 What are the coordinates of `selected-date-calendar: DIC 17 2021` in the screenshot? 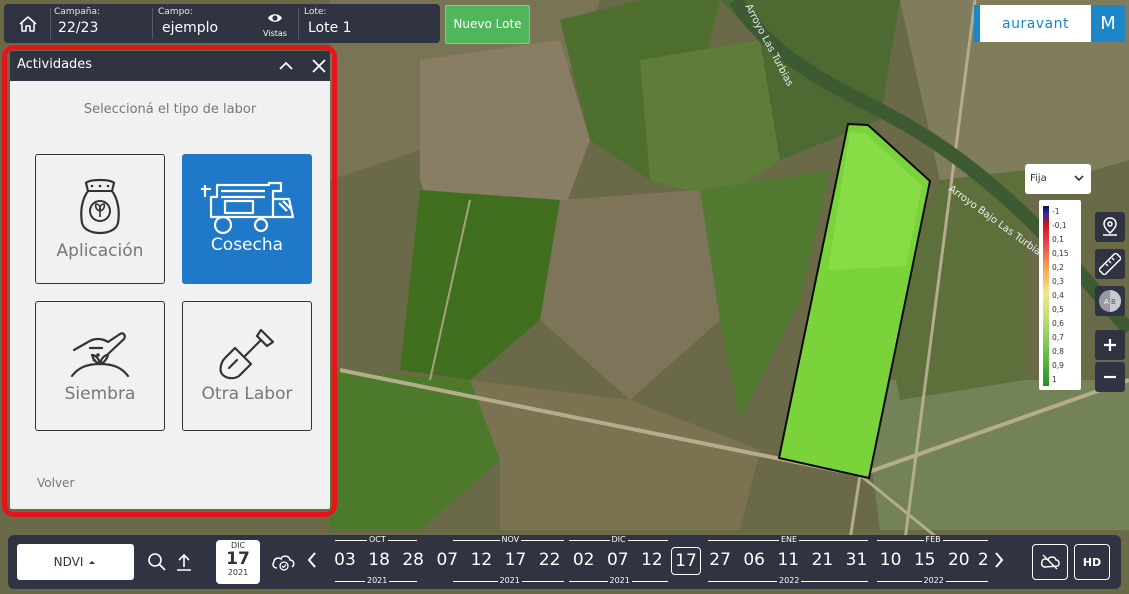 It's located at (238, 562).